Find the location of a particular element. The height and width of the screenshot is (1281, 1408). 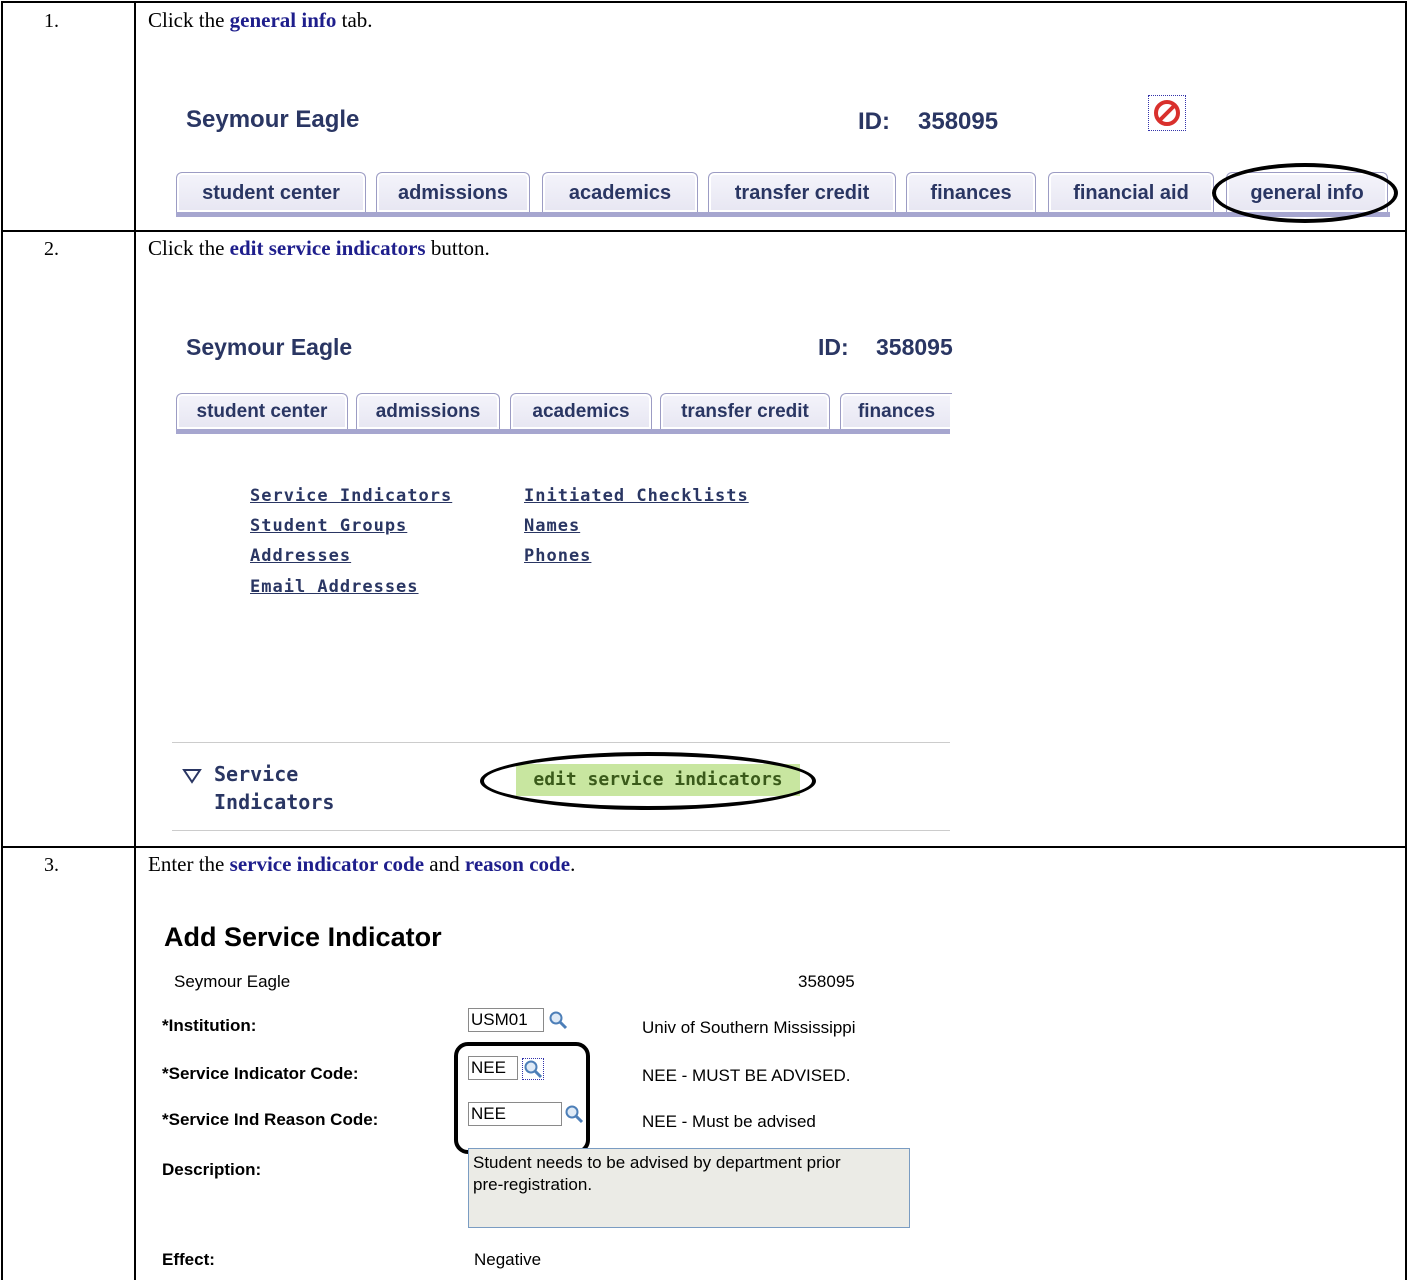

effect-value: Negative is located at coordinates (508, 1259).